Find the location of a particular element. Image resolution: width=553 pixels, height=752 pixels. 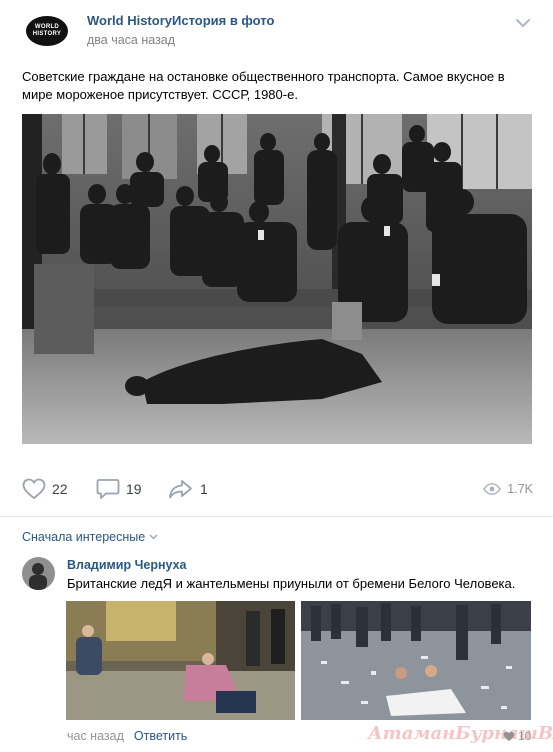

post-actions: 22 19 1 1.7K is located at coordinates (276, 489).